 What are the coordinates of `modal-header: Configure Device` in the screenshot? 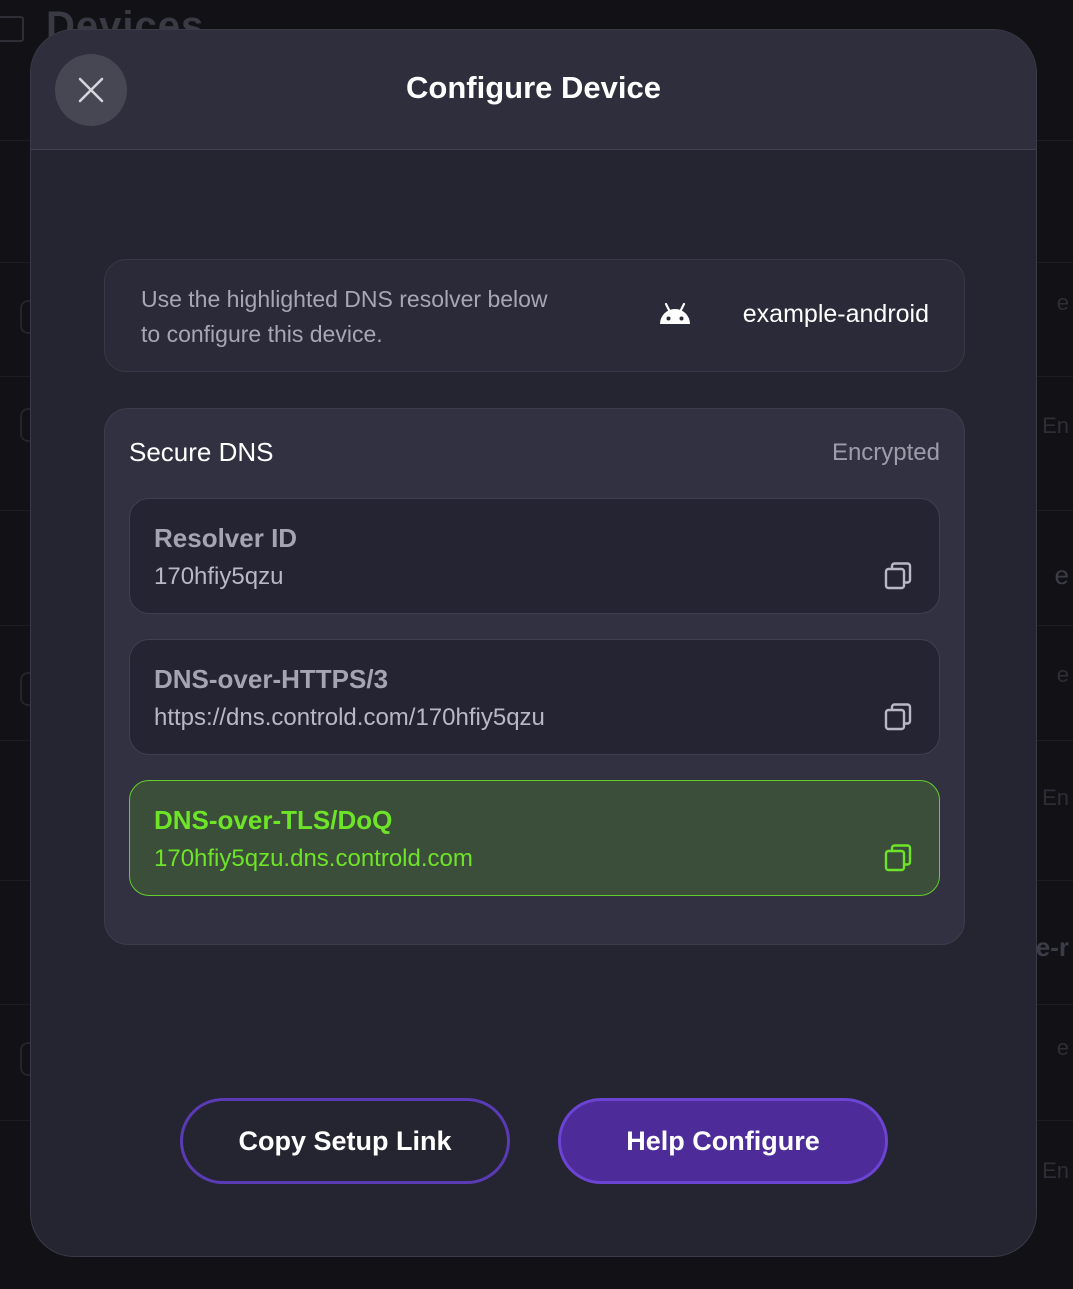 It's located at (533, 90).